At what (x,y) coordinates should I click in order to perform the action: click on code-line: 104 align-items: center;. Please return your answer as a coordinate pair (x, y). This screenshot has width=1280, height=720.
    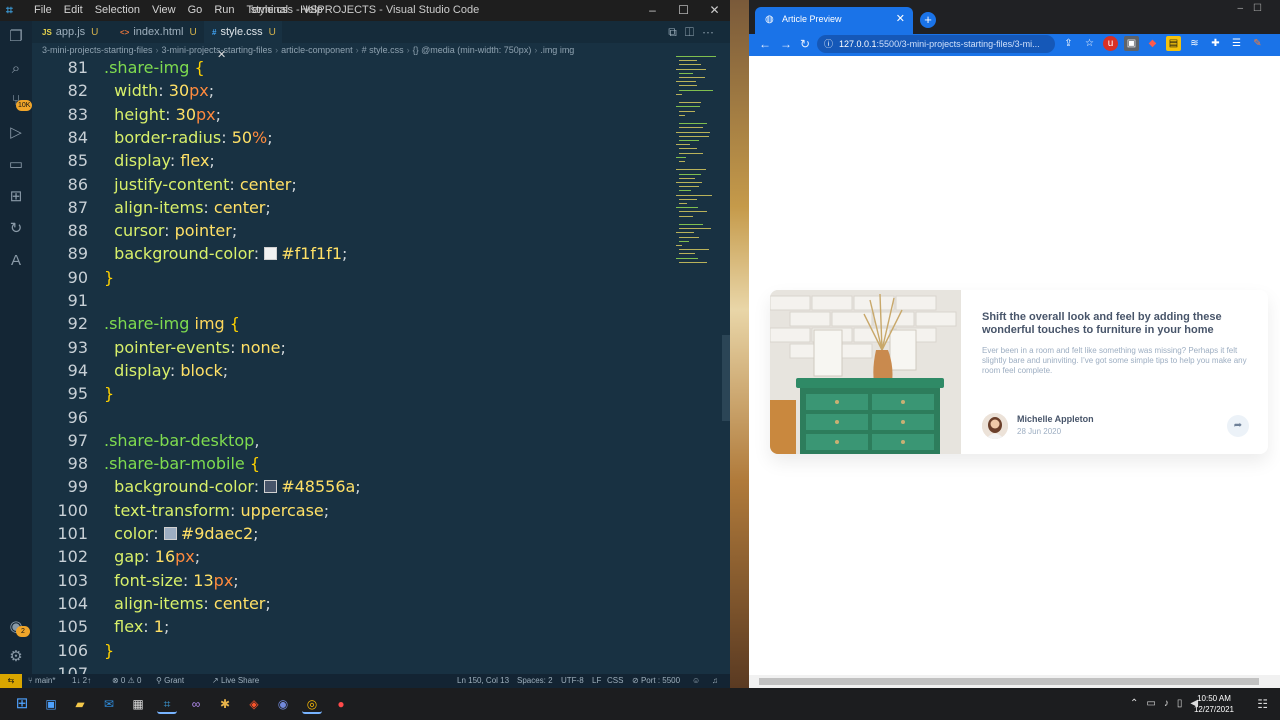
    Looking at the image, I should click on (352, 603).